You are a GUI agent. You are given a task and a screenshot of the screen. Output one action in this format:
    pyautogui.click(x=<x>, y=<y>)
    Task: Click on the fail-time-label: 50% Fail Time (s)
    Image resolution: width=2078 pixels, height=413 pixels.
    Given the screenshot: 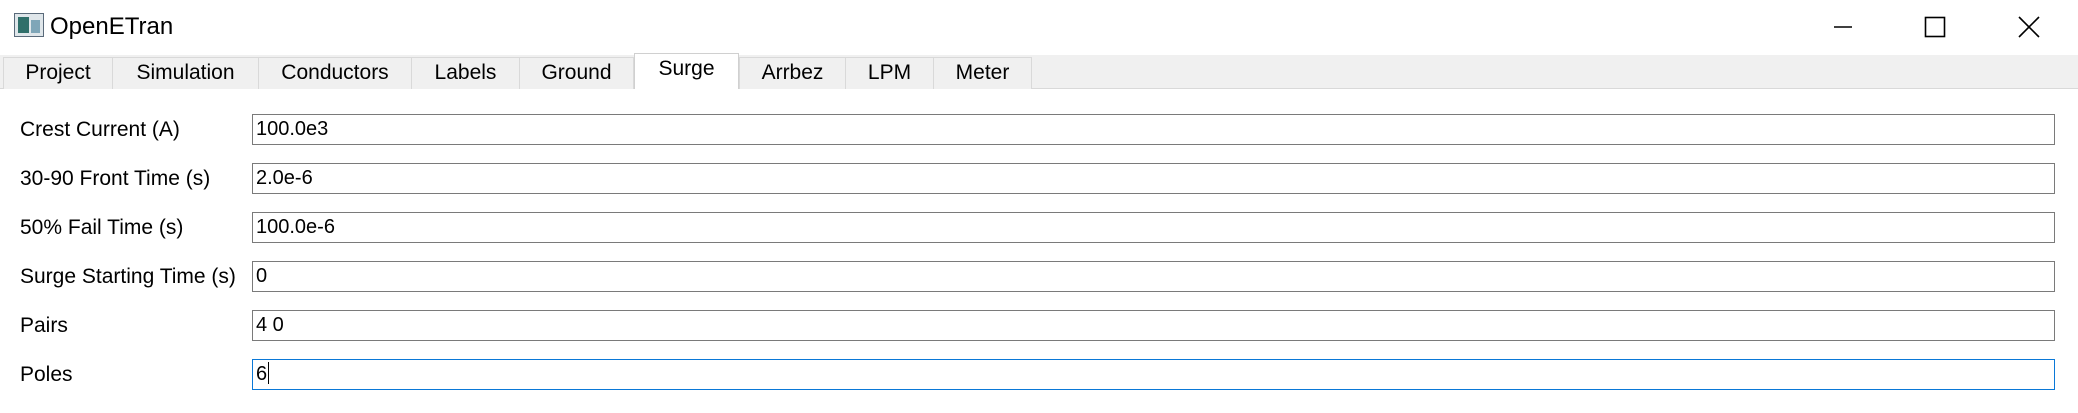 What is the action you would take?
    pyautogui.click(x=102, y=227)
    